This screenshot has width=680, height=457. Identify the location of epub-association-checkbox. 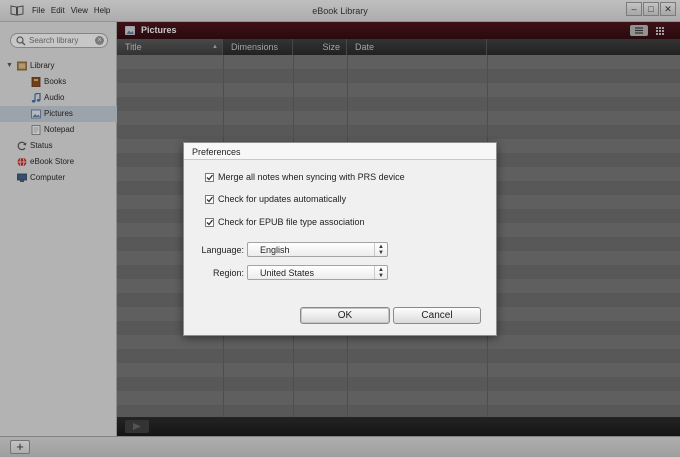
(209, 222).